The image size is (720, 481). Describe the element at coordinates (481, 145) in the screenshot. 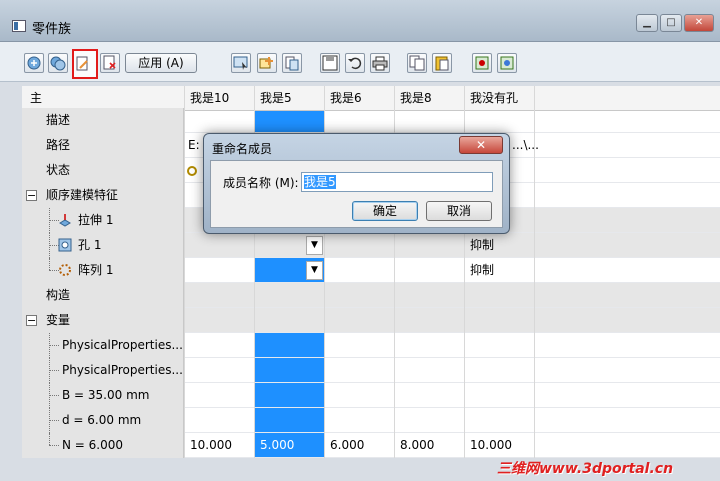

I see `dialog-close-button: ✕` at that location.